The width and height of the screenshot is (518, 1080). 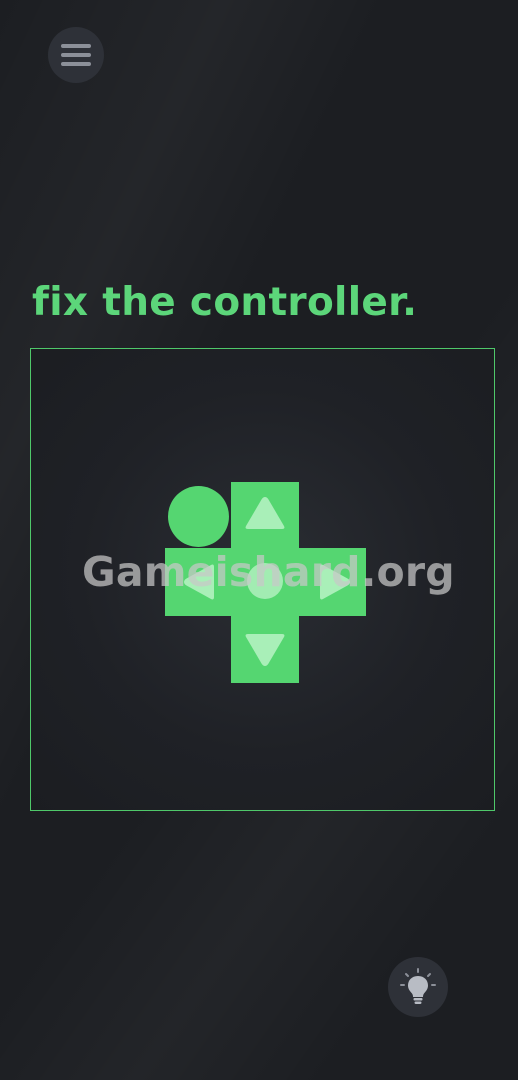 I want to click on left-arrow-icon, so click(x=199, y=582).